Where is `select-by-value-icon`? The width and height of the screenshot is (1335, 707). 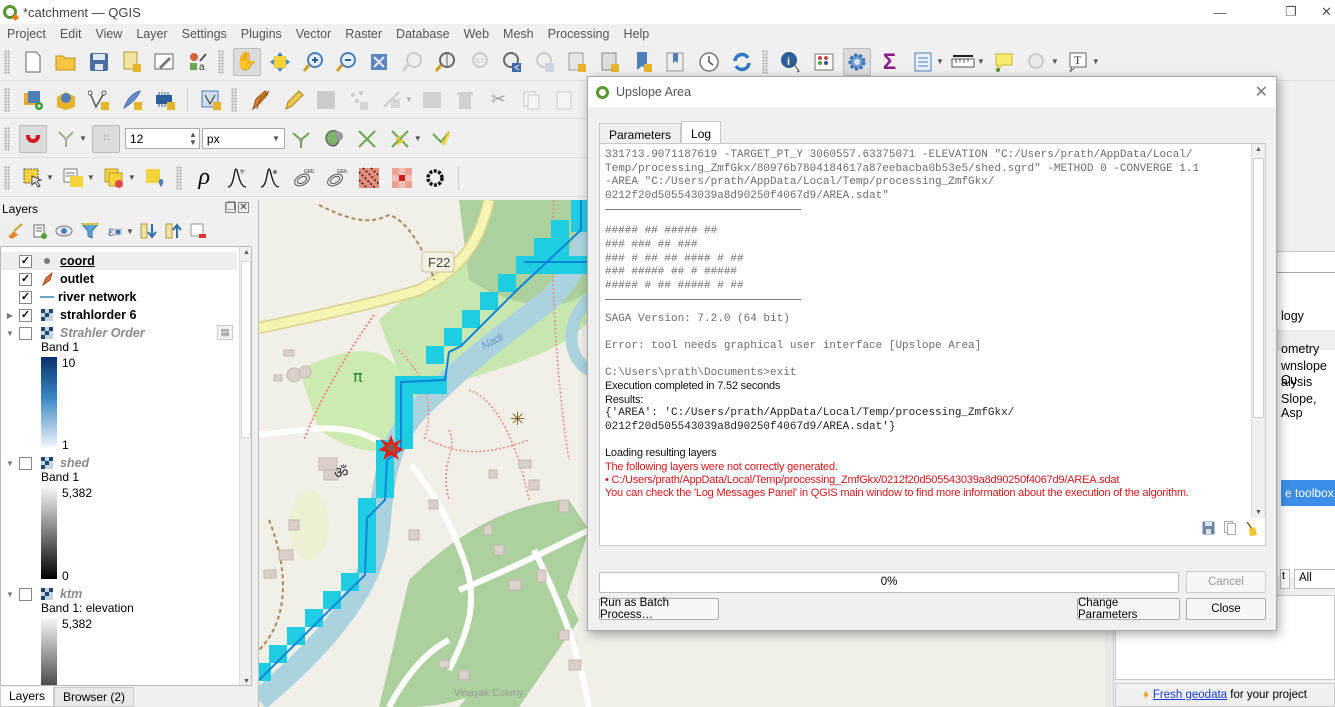
select-by-value-icon is located at coordinates (73, 178).